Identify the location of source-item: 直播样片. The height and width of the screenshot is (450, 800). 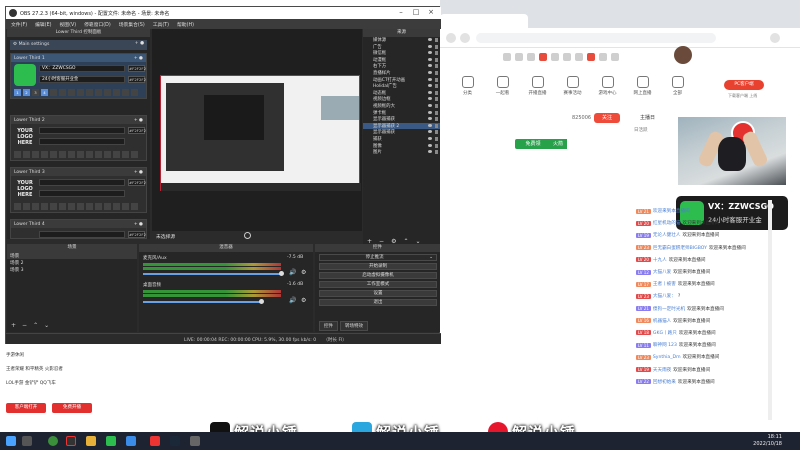
(401, 73).